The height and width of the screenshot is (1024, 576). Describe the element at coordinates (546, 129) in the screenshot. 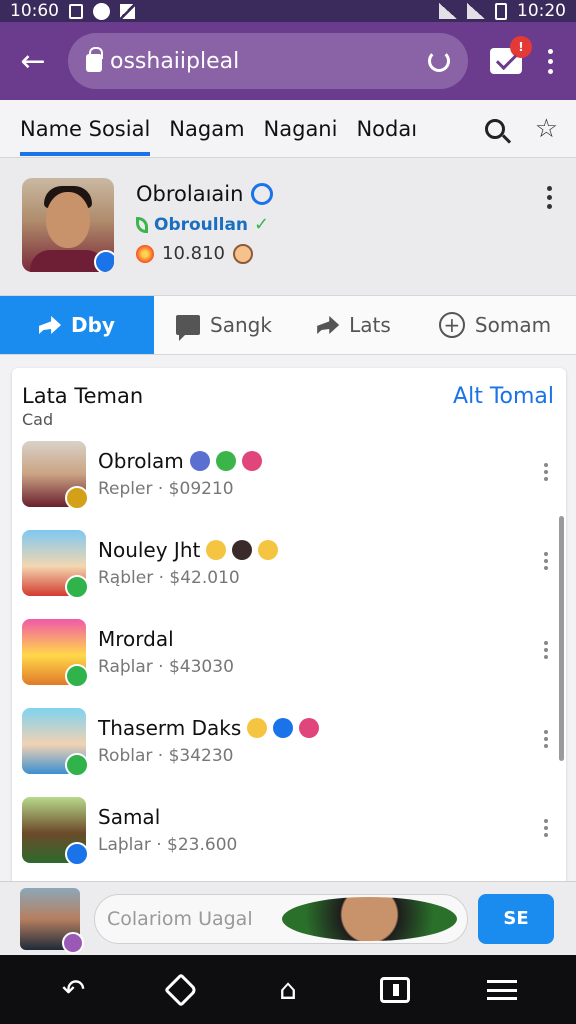

I see `star-icon: ☆` at that location.